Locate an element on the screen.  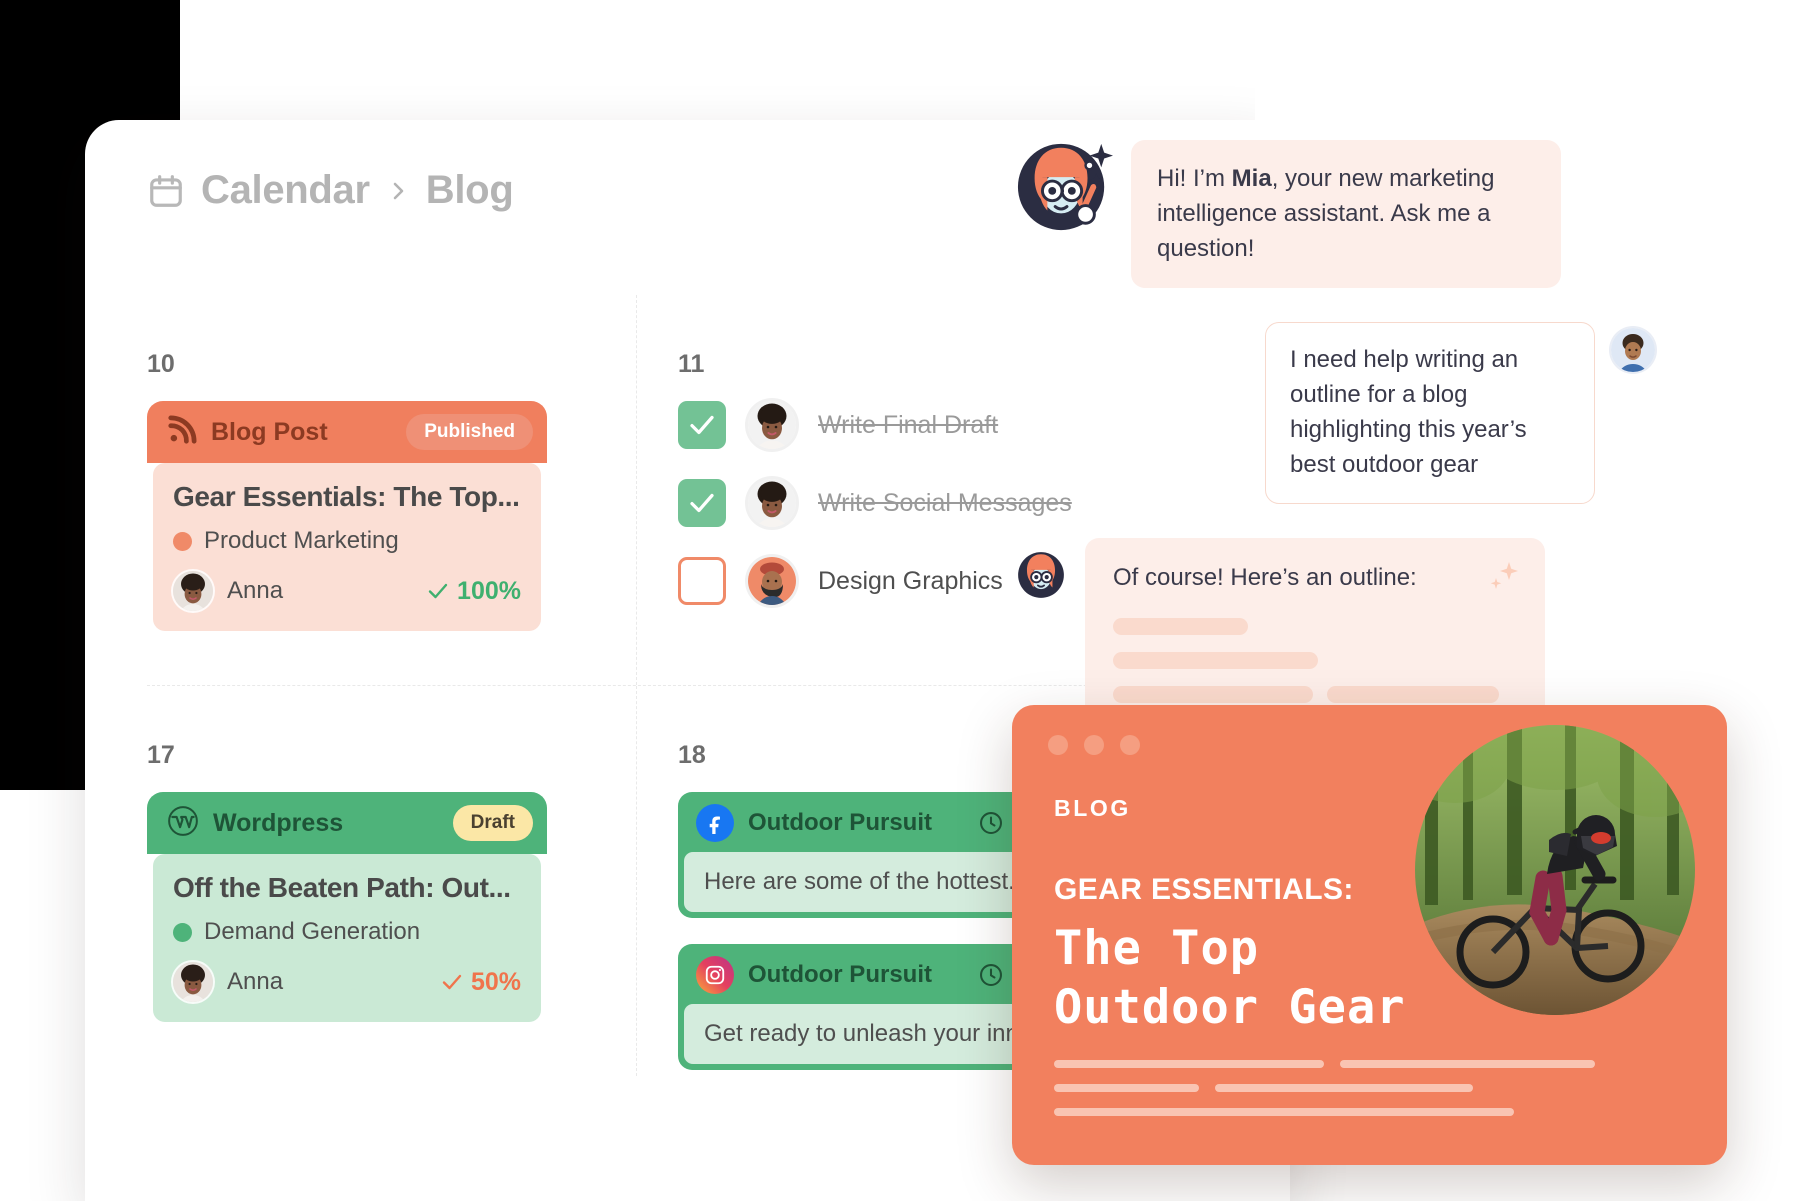
category-label: Product Marketing is located at coordinates (301, 540).